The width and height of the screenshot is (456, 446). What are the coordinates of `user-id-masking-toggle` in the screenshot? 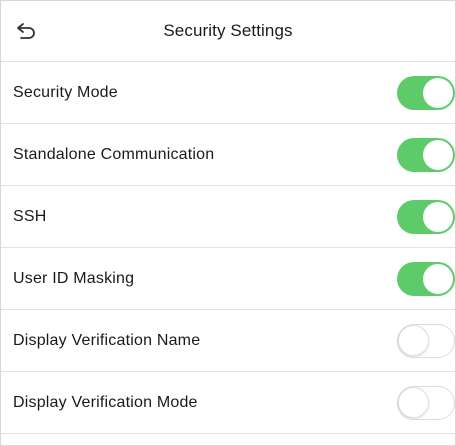 It's located at (426, 278).